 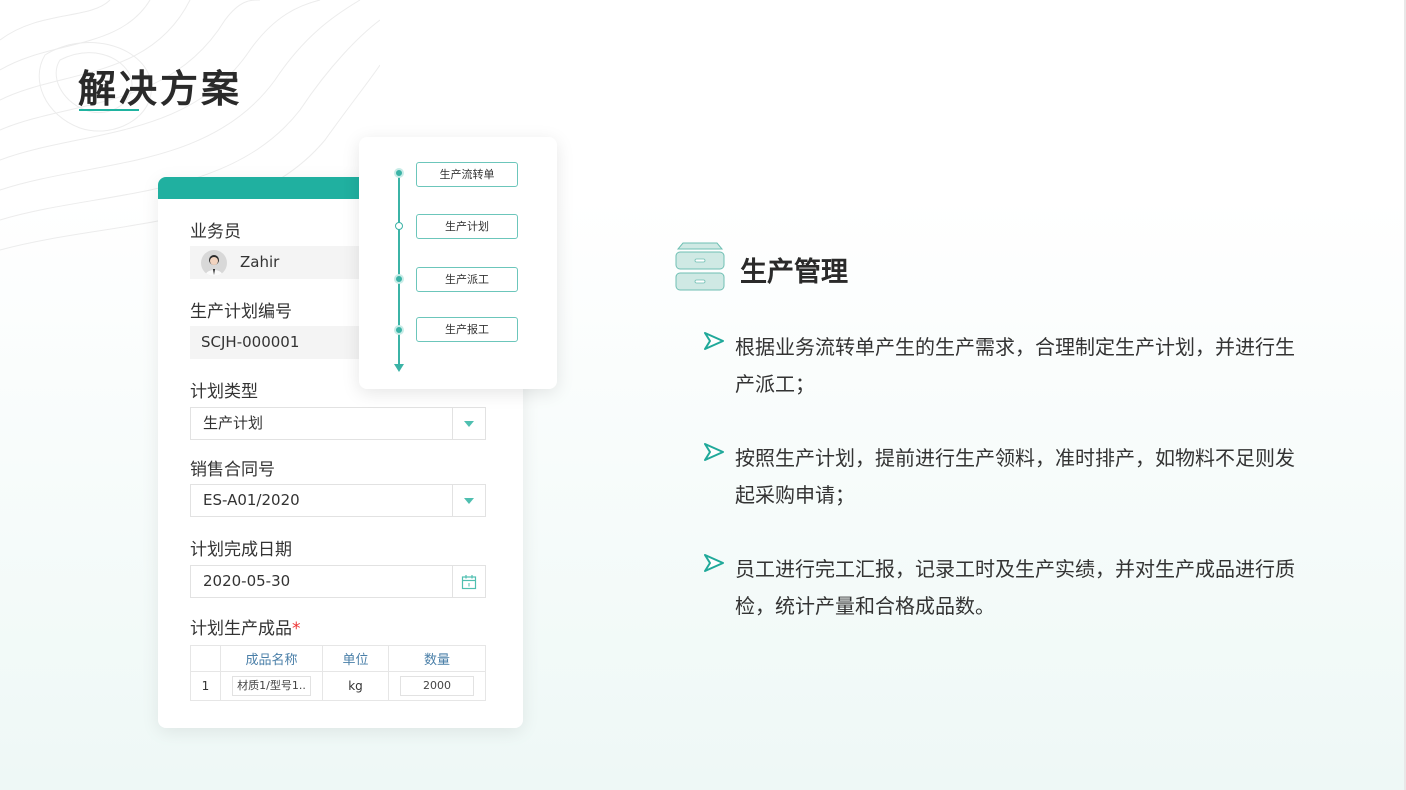 I want to click on product-name-cell: 材质1/型号1.., so click(x=271, y=686).